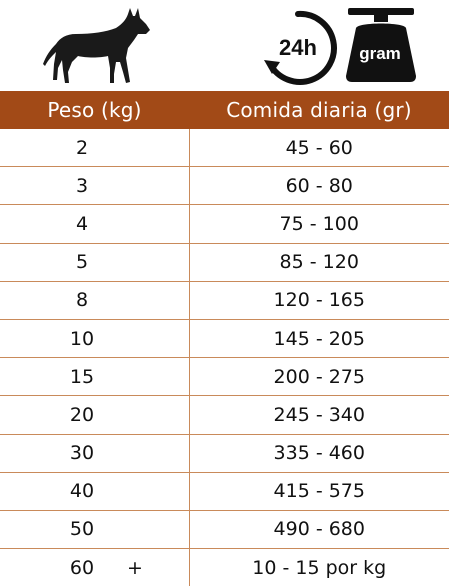 Image resolution: width=449 pixels, height=586 pixels. I want to click on weight-value: 10, so click(82, 338).